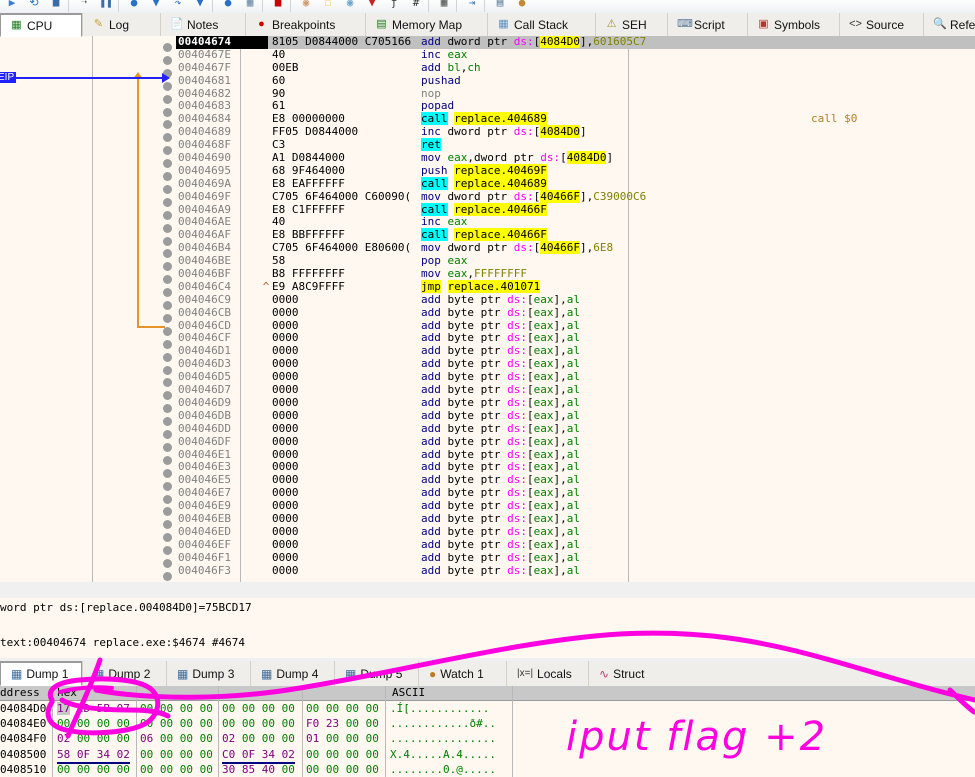  Describe the element at coordinates (278, 5) in the screenshot. I see `breakpoint-icon: ■` at that location.